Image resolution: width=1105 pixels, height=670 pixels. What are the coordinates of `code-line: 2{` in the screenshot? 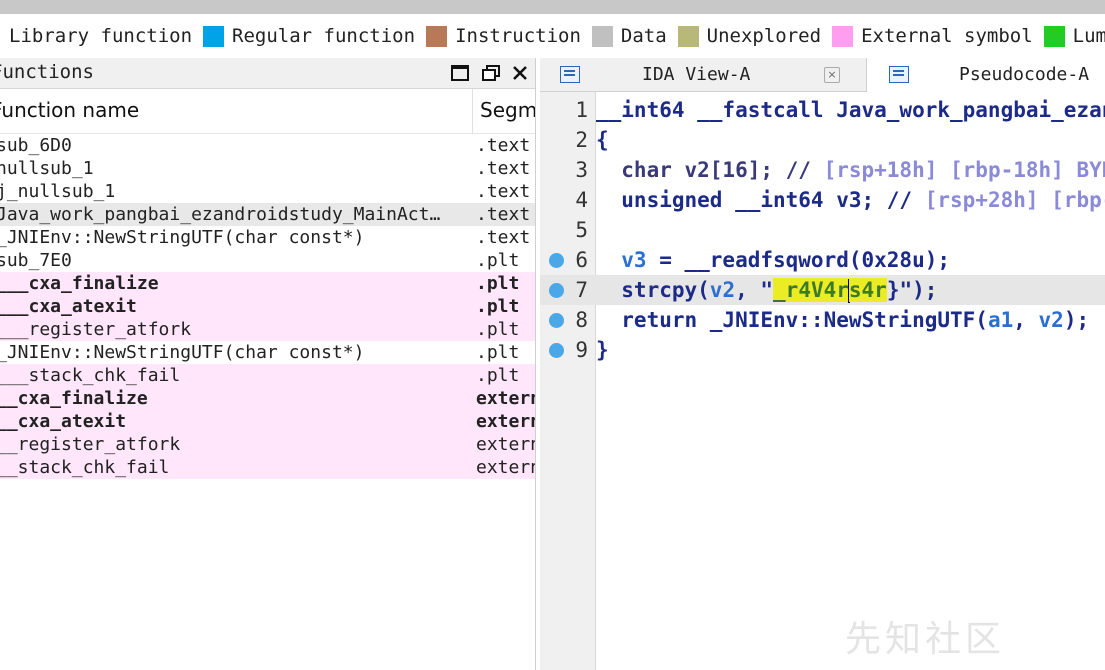 It's located at (822, 140).